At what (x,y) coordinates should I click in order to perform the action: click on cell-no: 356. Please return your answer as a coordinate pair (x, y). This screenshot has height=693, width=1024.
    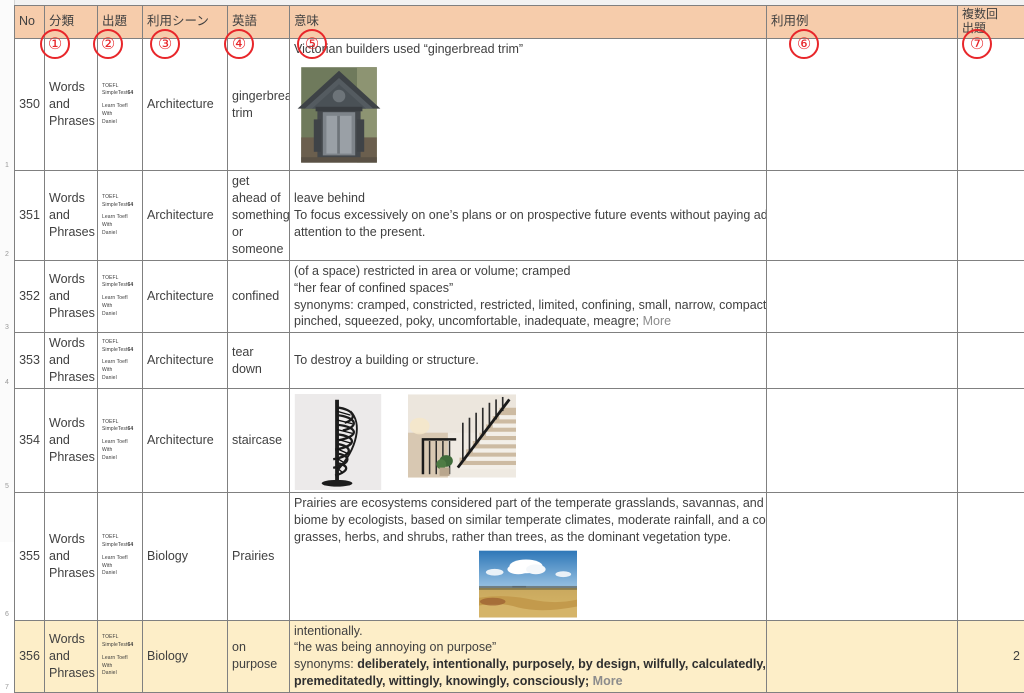
    Looking at the image, I should click on (30, 656).